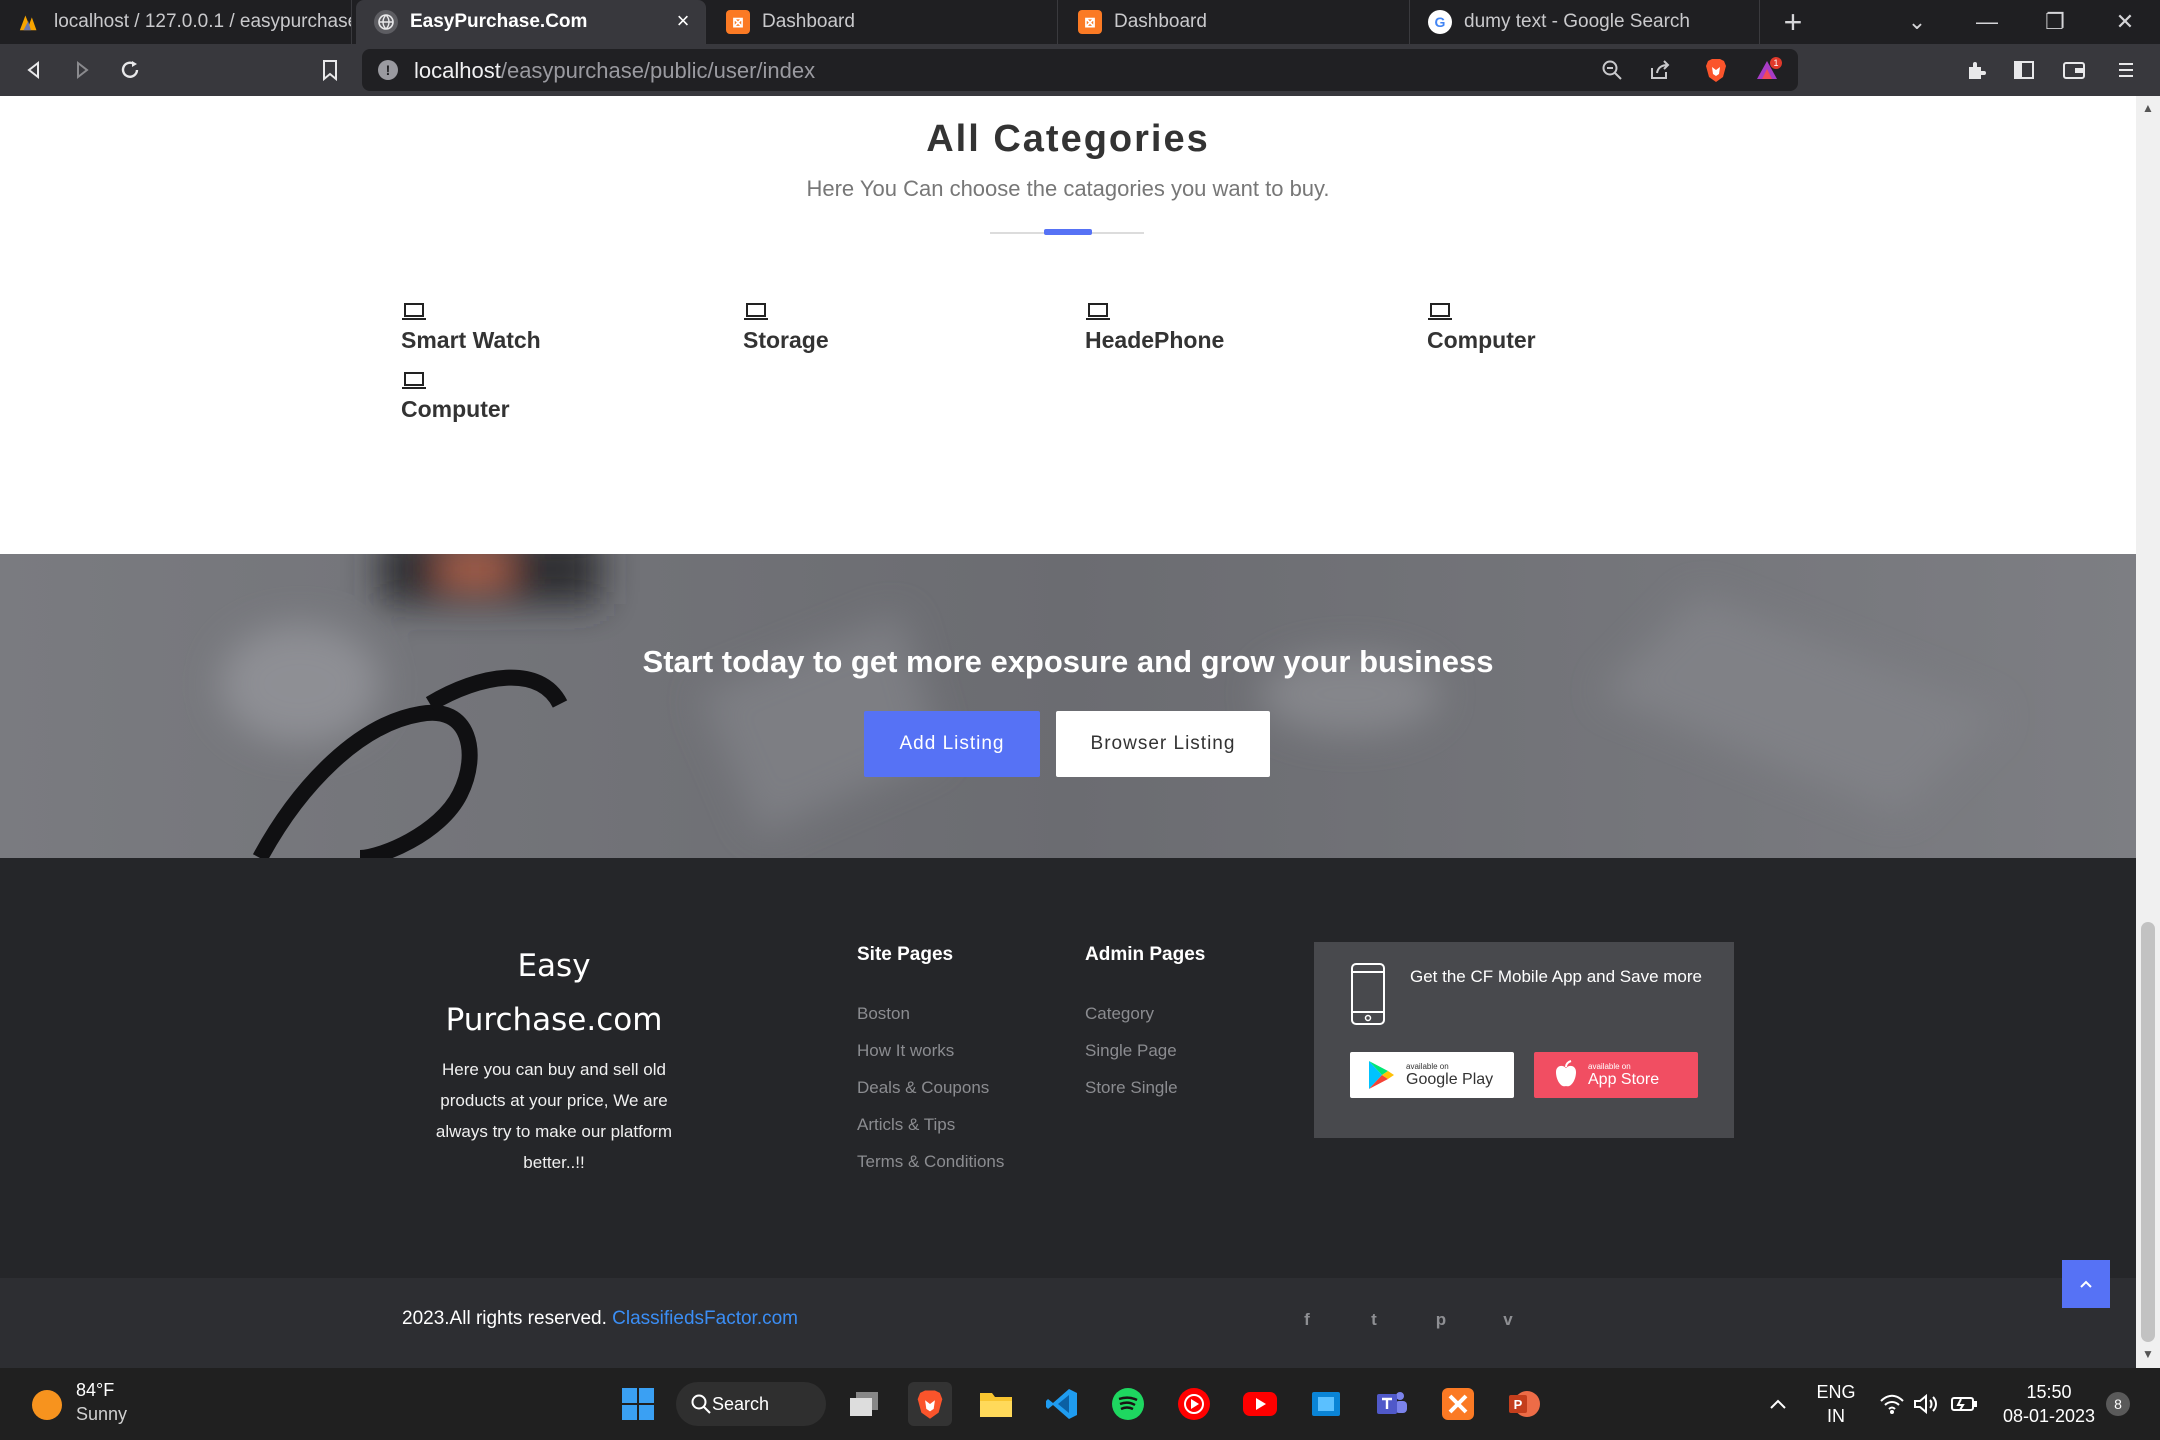 The image size is (2160, 1440). I want to click on footer-link-terms: Terms & Conditions, so click(930, 1162).